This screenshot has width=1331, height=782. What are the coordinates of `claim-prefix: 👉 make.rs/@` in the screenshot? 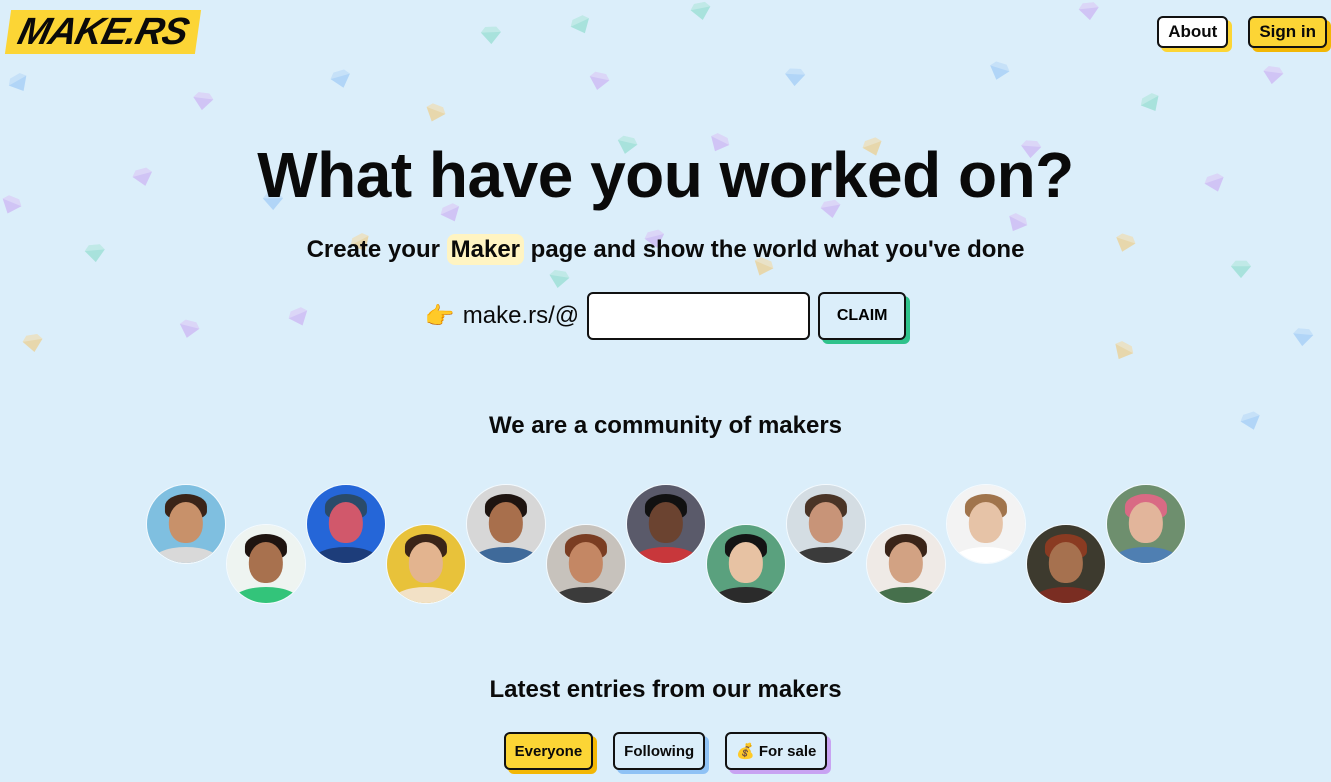 It's located at (502, 316).